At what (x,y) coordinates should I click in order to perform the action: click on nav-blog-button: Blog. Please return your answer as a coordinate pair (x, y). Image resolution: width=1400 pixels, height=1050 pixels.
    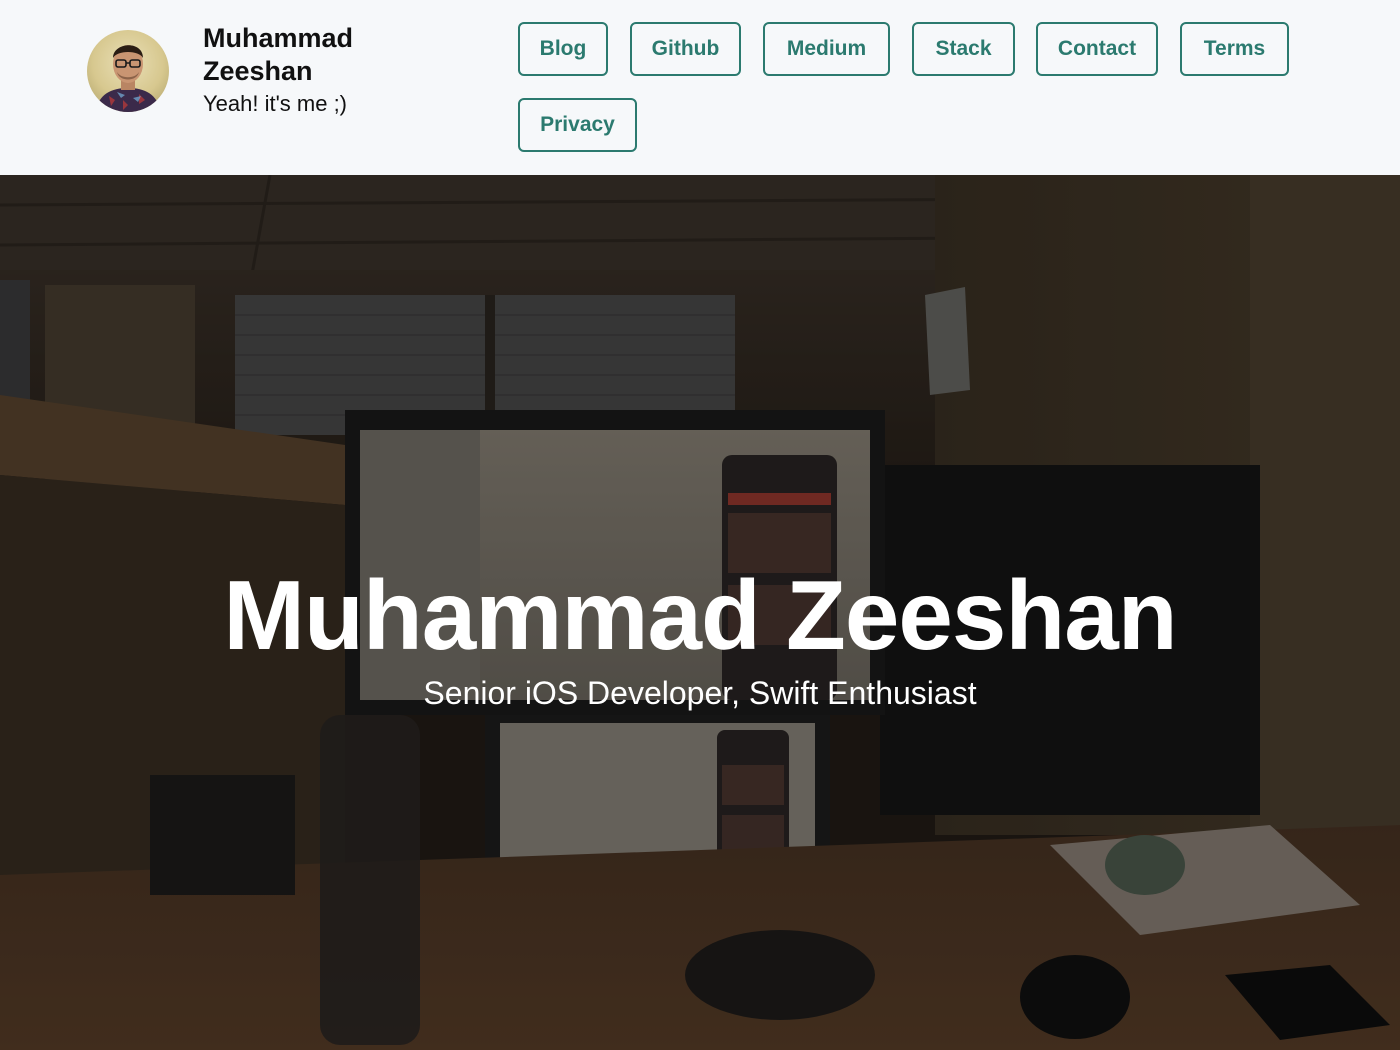
    Looking at the image, I should click on (563, 49).